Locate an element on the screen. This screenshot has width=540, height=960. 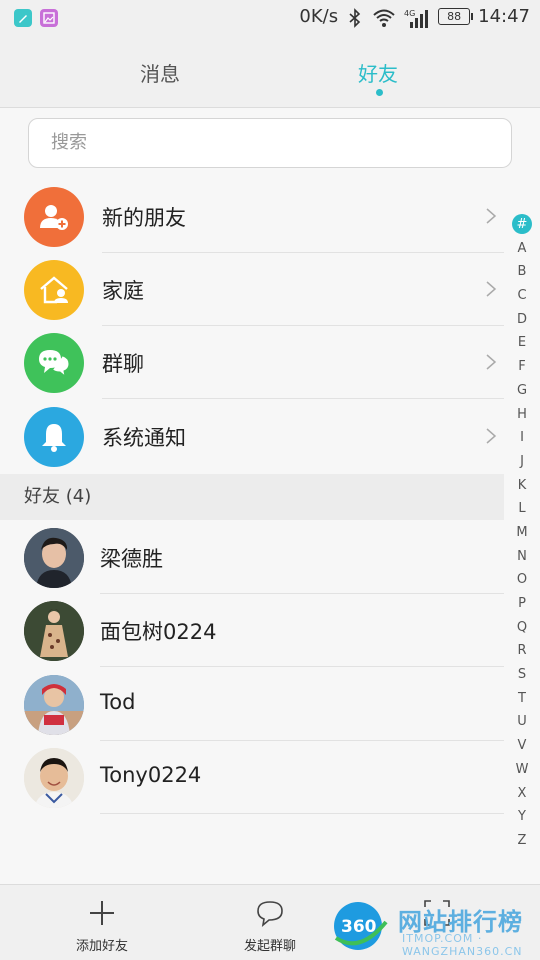
index-letter-j: J is located at coordinates (522, 462).